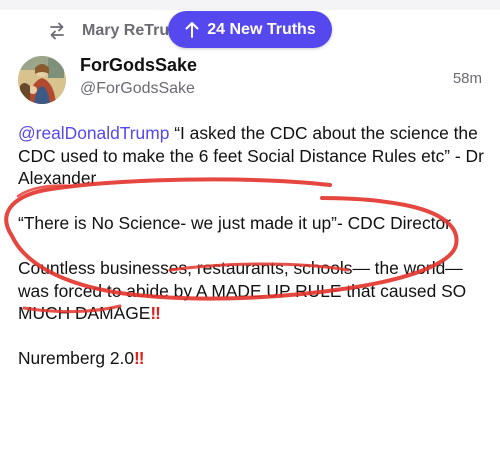 This screenshot has width=500, height=460. I want to click on new-truths-label: 24 New Truths, so click(261, 29).